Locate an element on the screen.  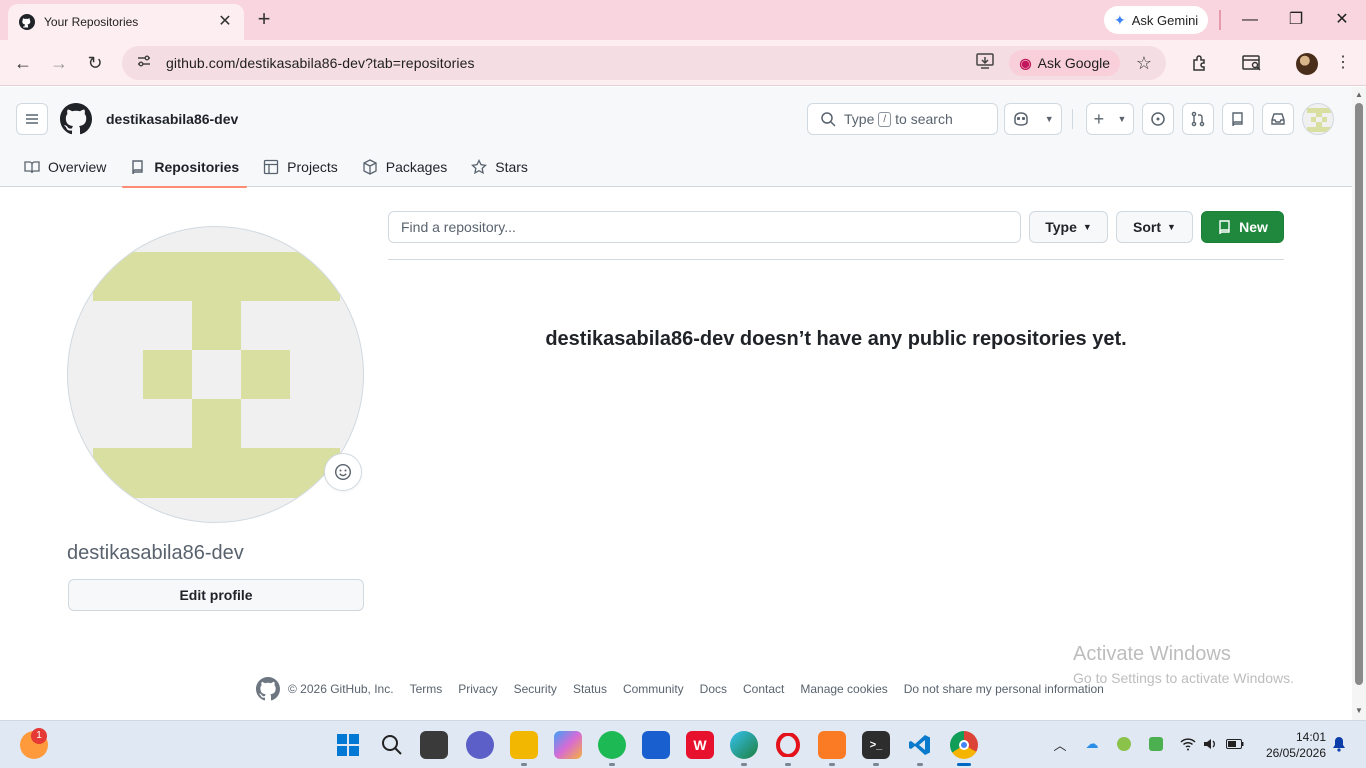
search-shortcut-key: / is located at coordinates (885, 119).